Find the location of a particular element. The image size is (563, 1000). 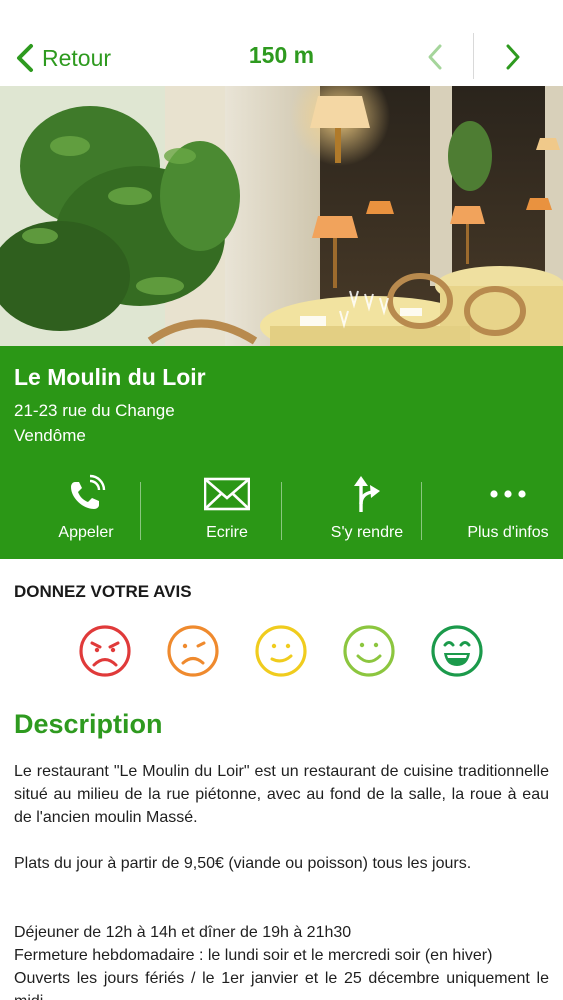

more-info-button: Plus d'infos is located at coordinates (500, 508).